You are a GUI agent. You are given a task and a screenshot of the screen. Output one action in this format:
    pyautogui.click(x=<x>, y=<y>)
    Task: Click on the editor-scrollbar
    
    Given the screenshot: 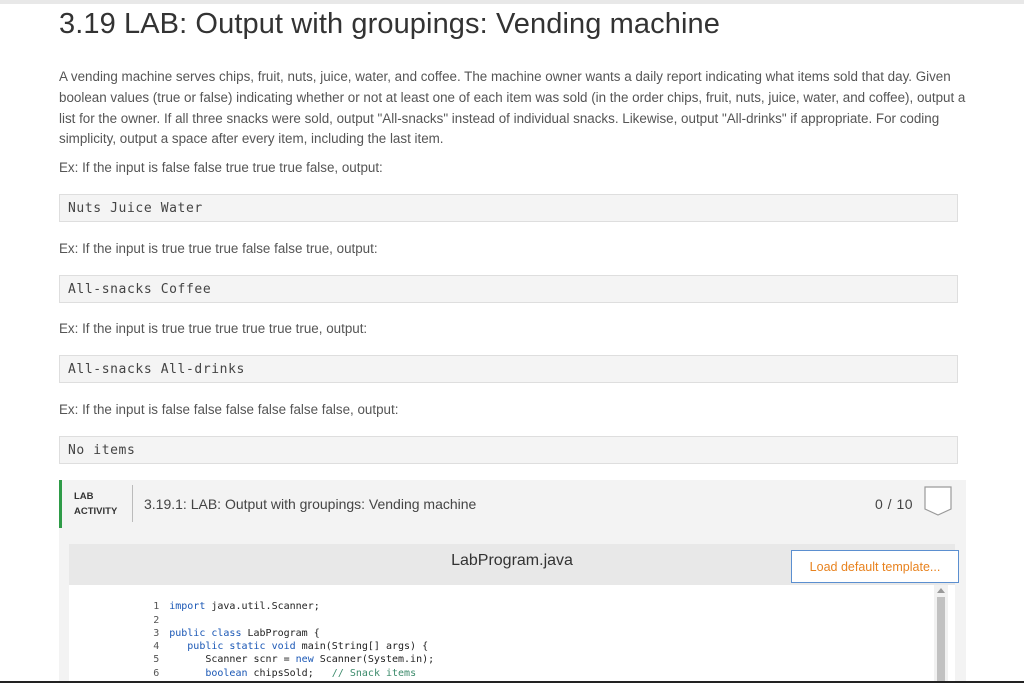 What is the action you would take?
    pyautogui.click(x=941, y=634)
    